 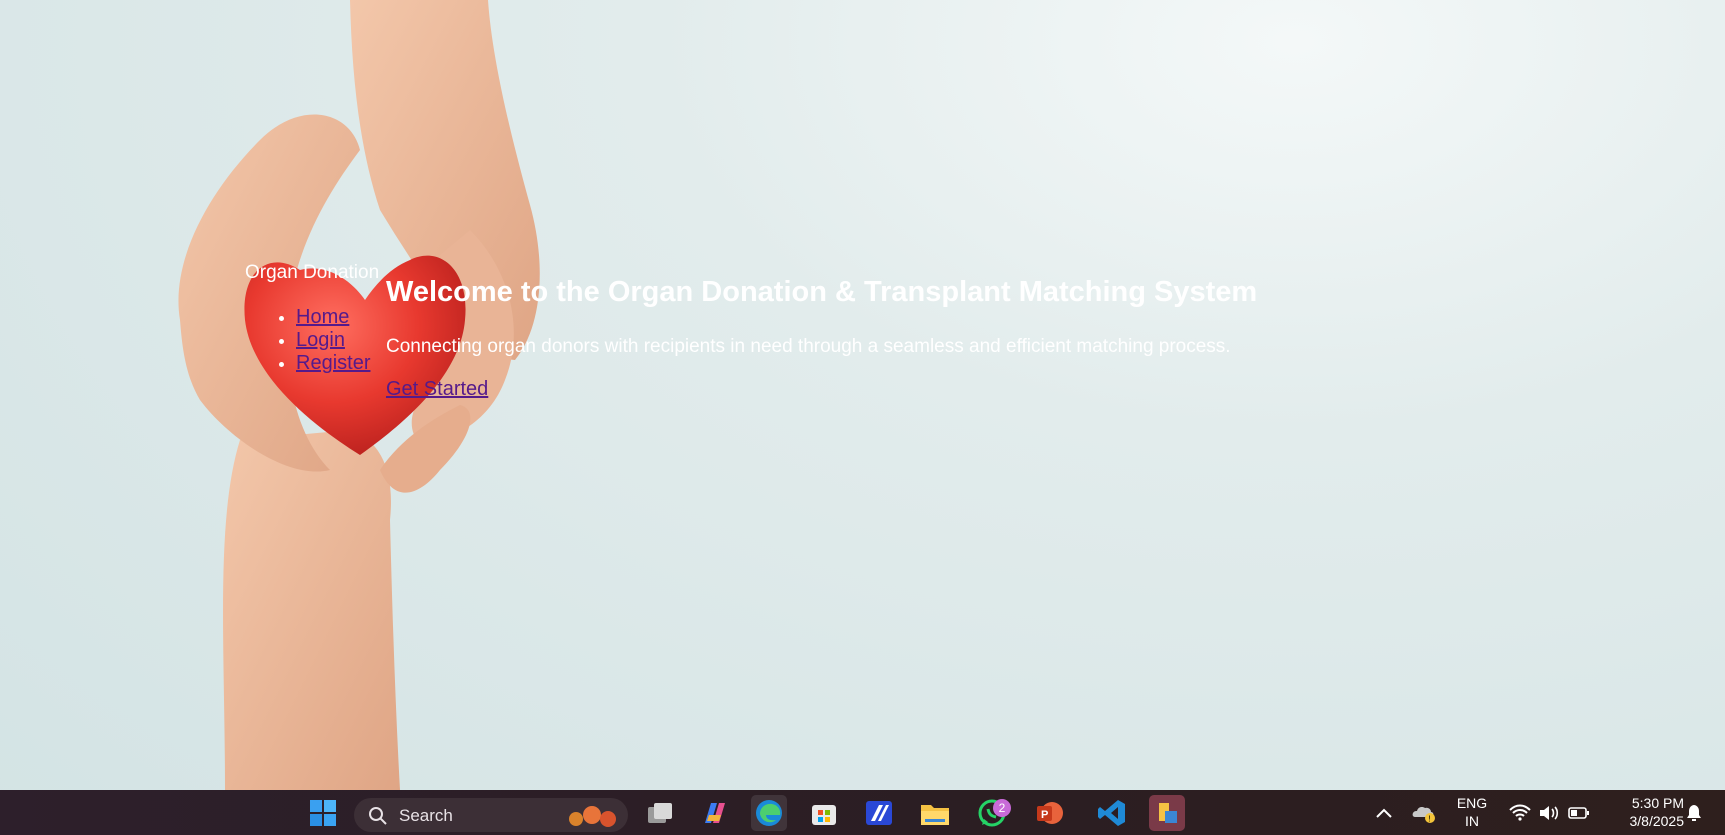 What do you see at coordinates (935, 813) in the screenshot?
I see `file-explorer-icon` at bounding box center [935, 813].